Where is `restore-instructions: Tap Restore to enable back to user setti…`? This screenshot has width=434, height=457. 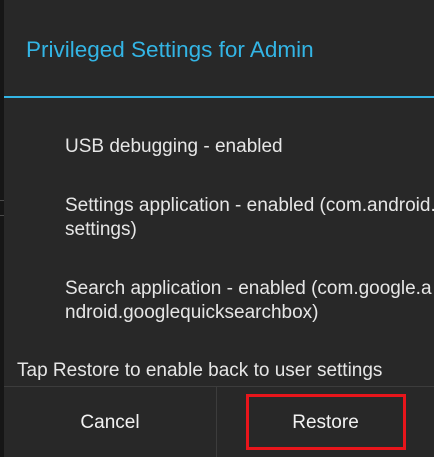
restore-instructions: Tap Restore to enable back to user setti… is located at coordinates (200, 370).